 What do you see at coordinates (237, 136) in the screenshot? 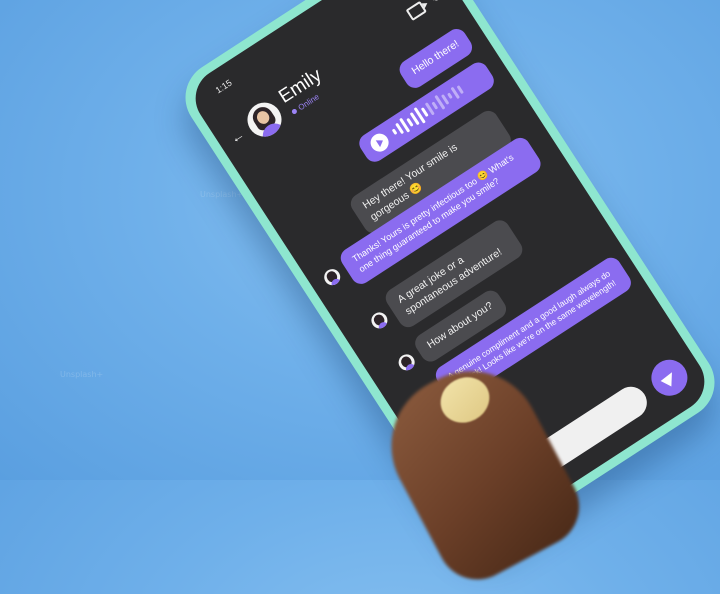
I see `back-arrow-icon: ←` at bounding box center [237, 136].